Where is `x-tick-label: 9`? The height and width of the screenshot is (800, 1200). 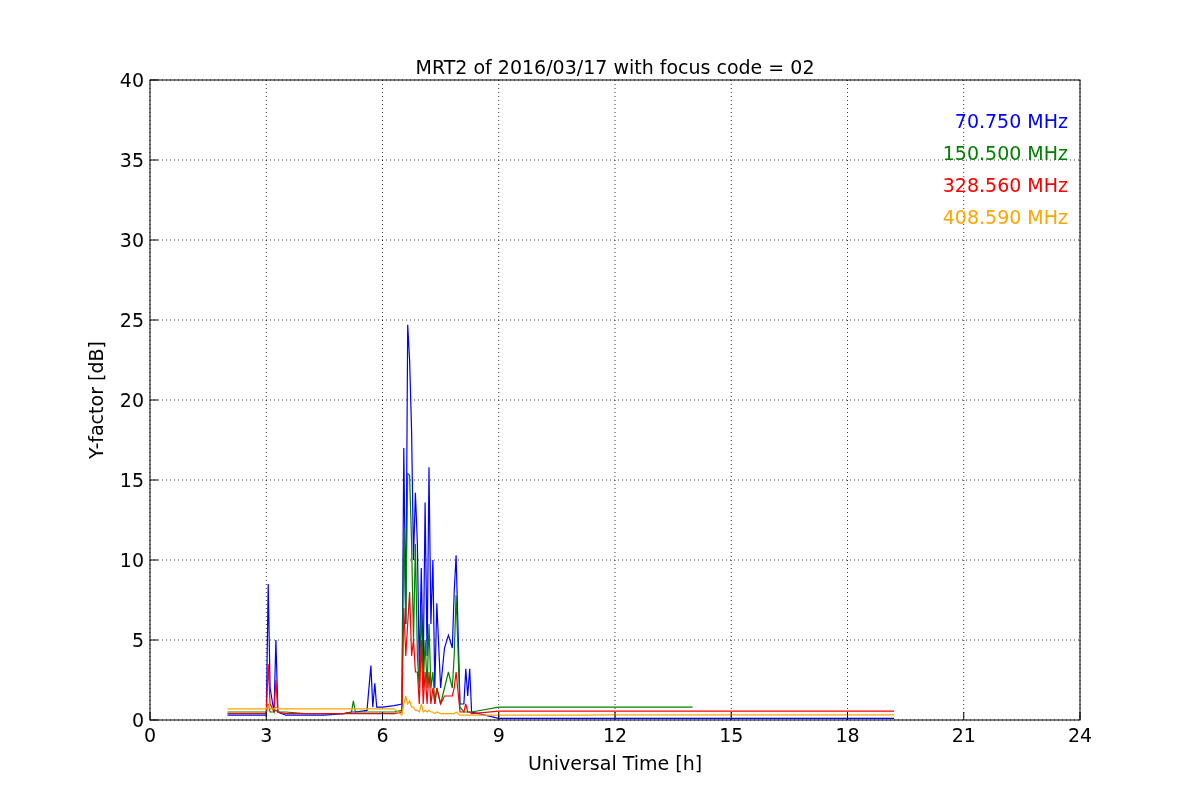 x-tick-label: 9 is located at coordinates (498, 735).